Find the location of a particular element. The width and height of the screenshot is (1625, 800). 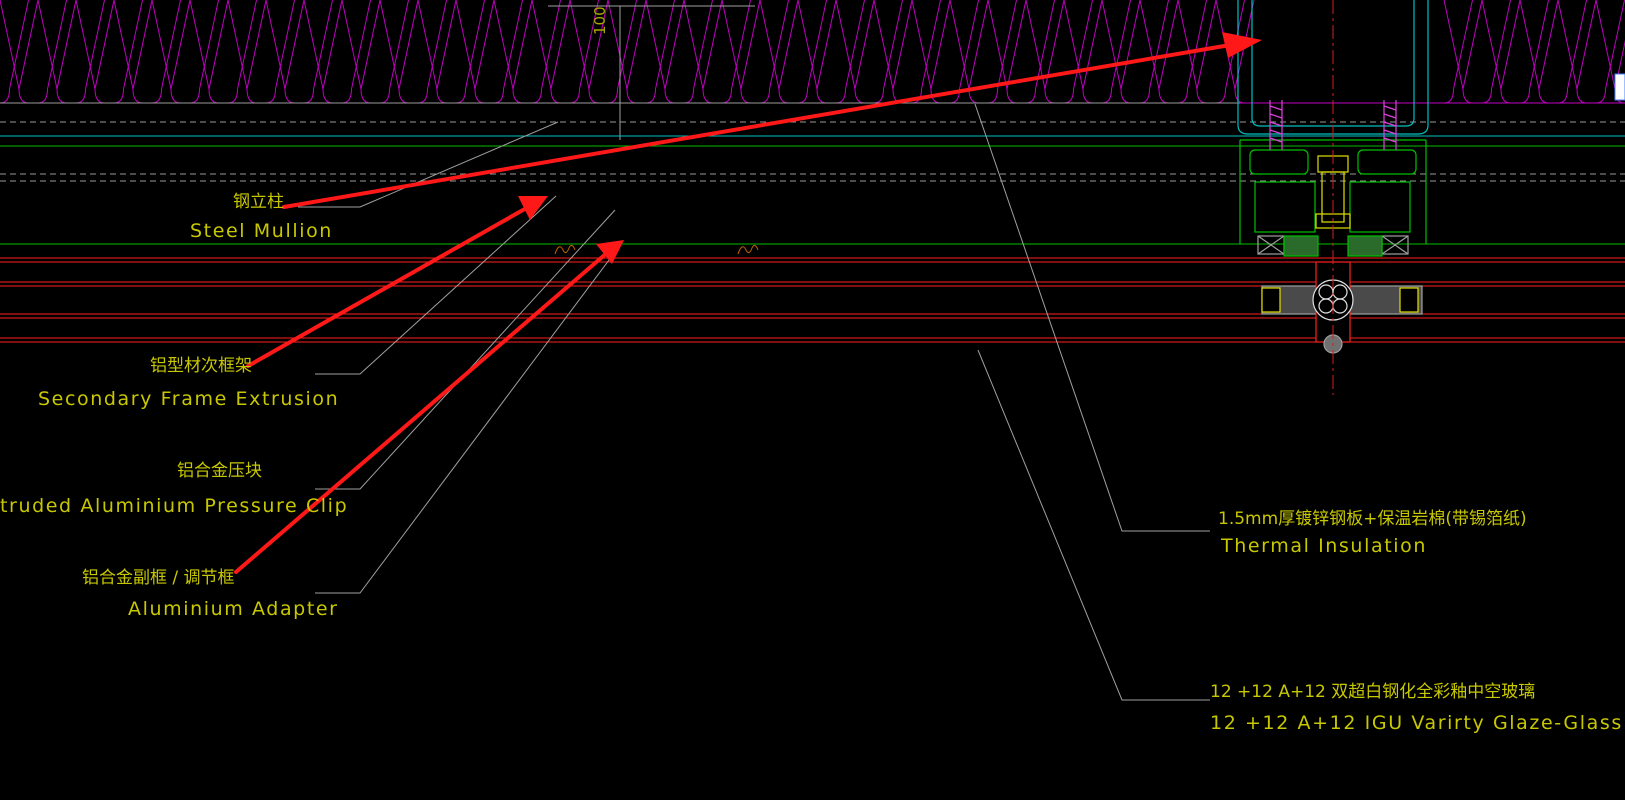

sealant-symbol is located at coordinates (656, 249).